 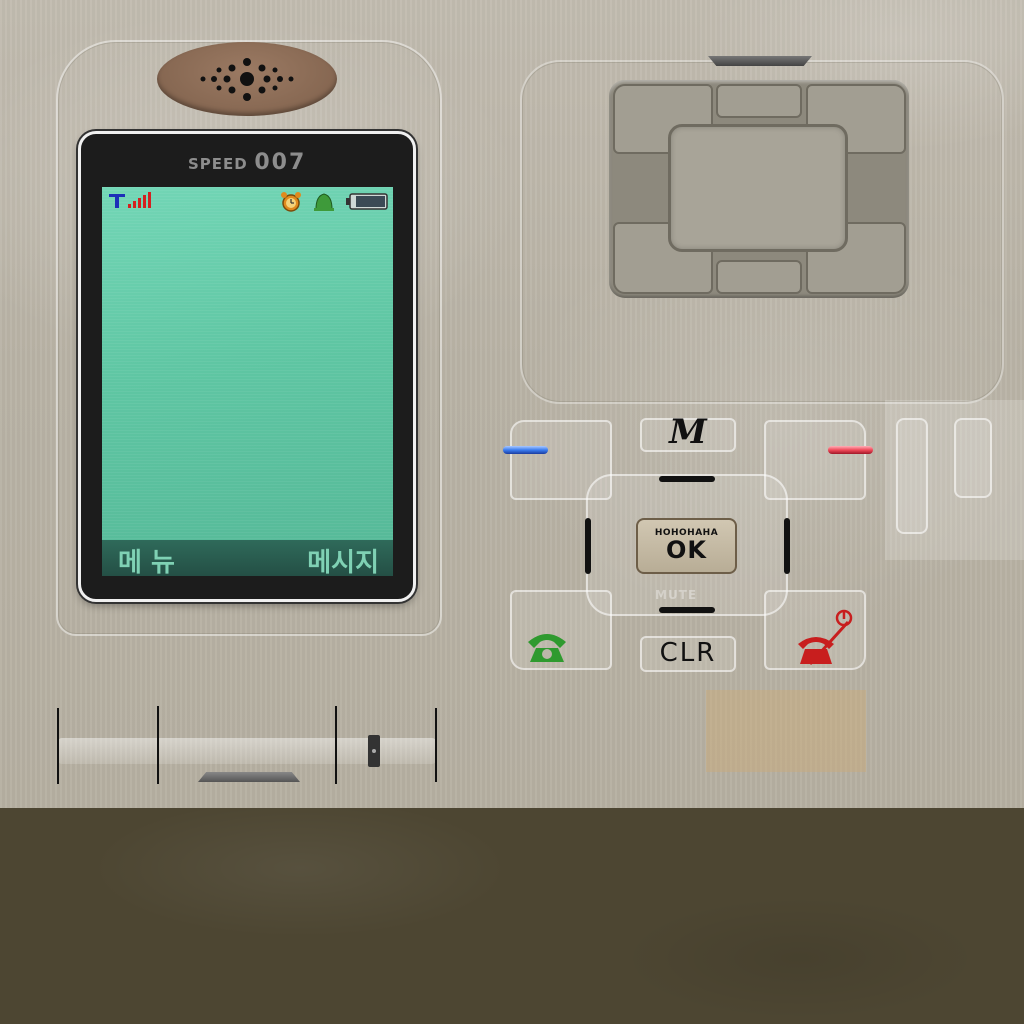 What do you see at coordinates (525, 450) in the screenshot?
I see `blue-led` at bounding box center [525, 450].